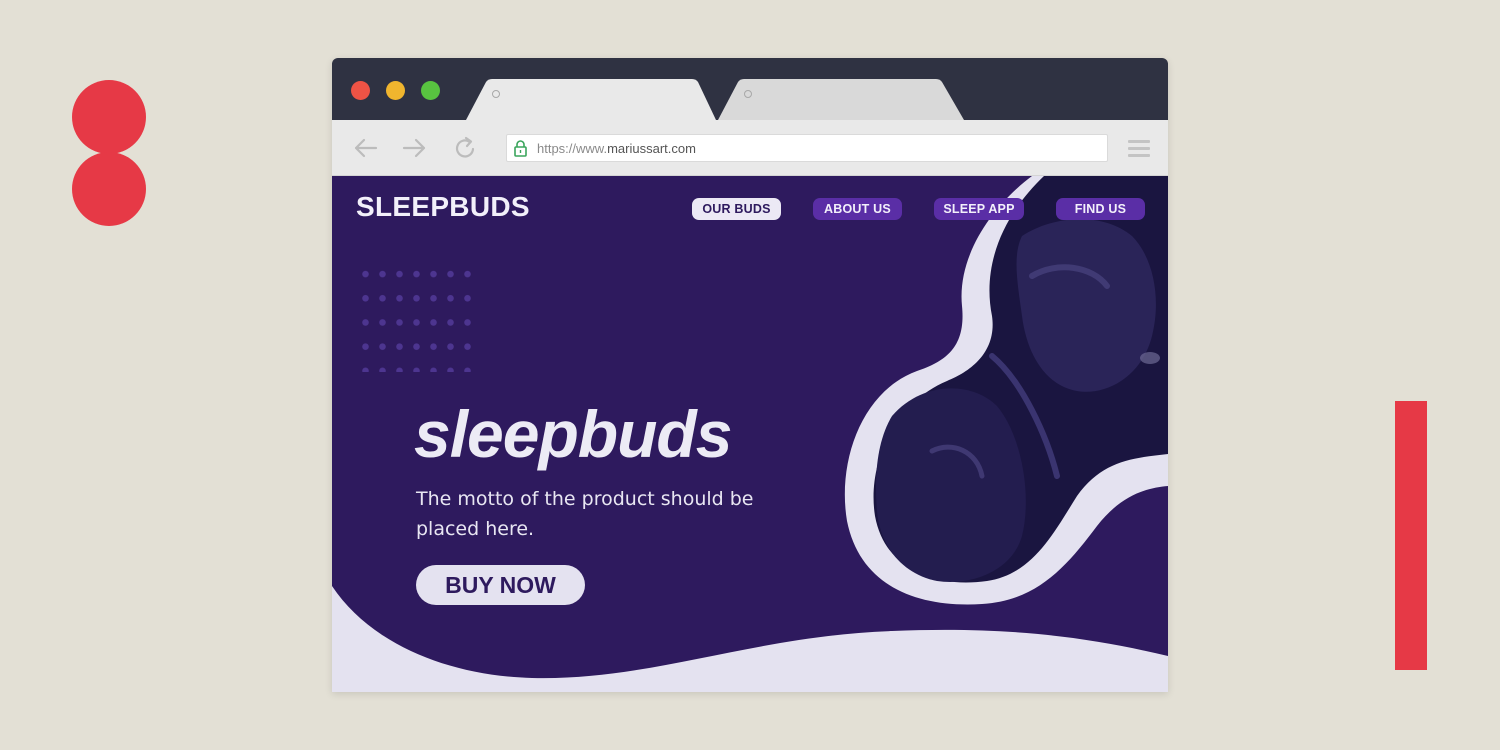  What do you see at coordinates (1411, 535) in the screenshot?
I see `decorative-red-bar` at bounding box center [1411, 535].